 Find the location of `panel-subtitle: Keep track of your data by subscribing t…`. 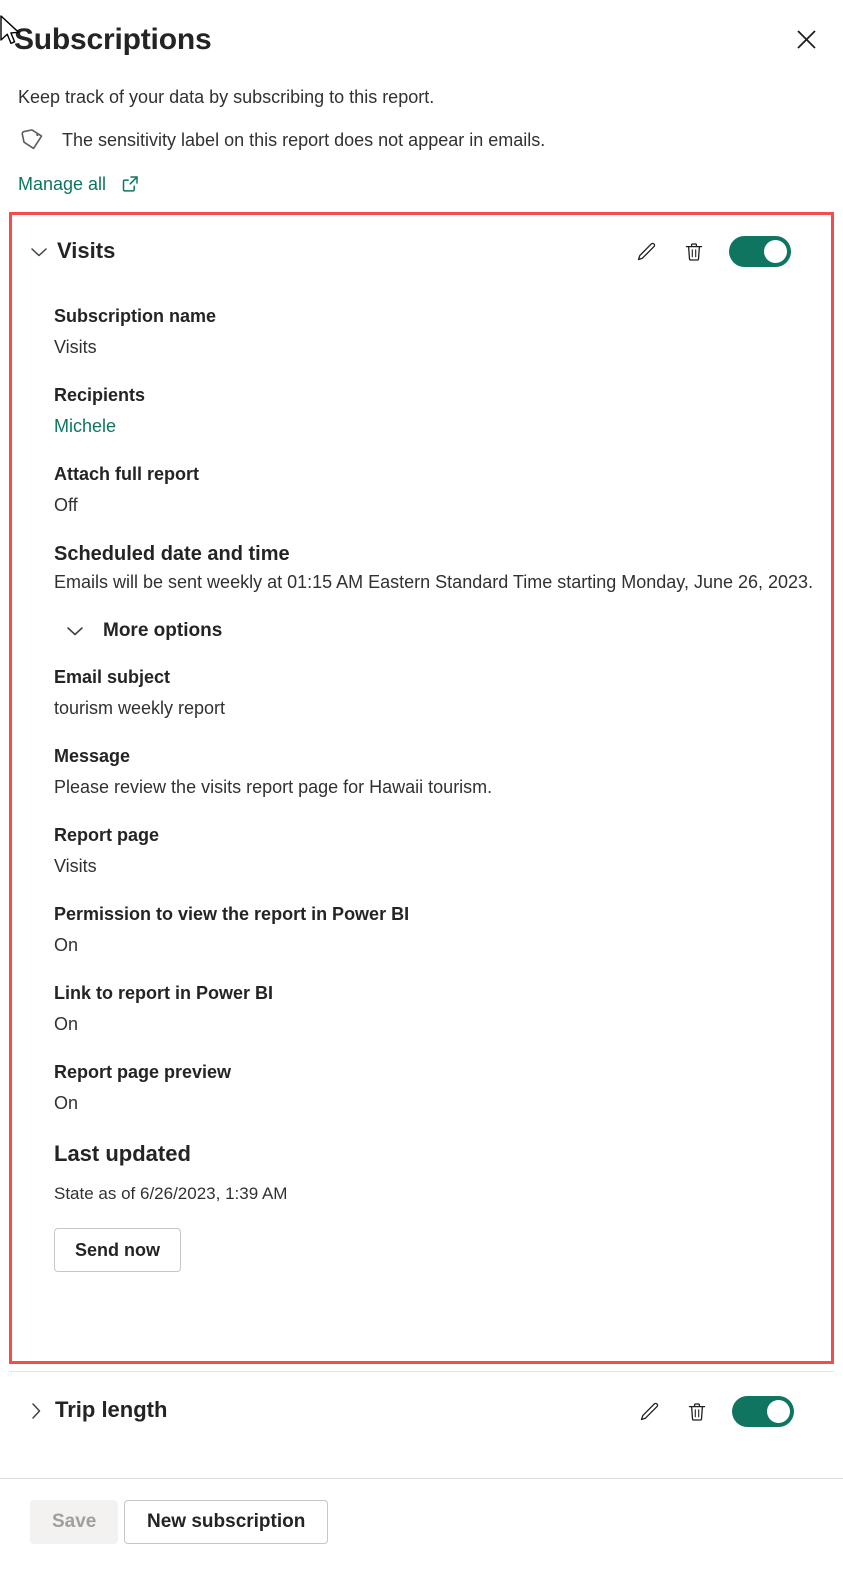

panel-subtitle: Keep track of your data by subscribing t… is located at coordinates (226, 97).